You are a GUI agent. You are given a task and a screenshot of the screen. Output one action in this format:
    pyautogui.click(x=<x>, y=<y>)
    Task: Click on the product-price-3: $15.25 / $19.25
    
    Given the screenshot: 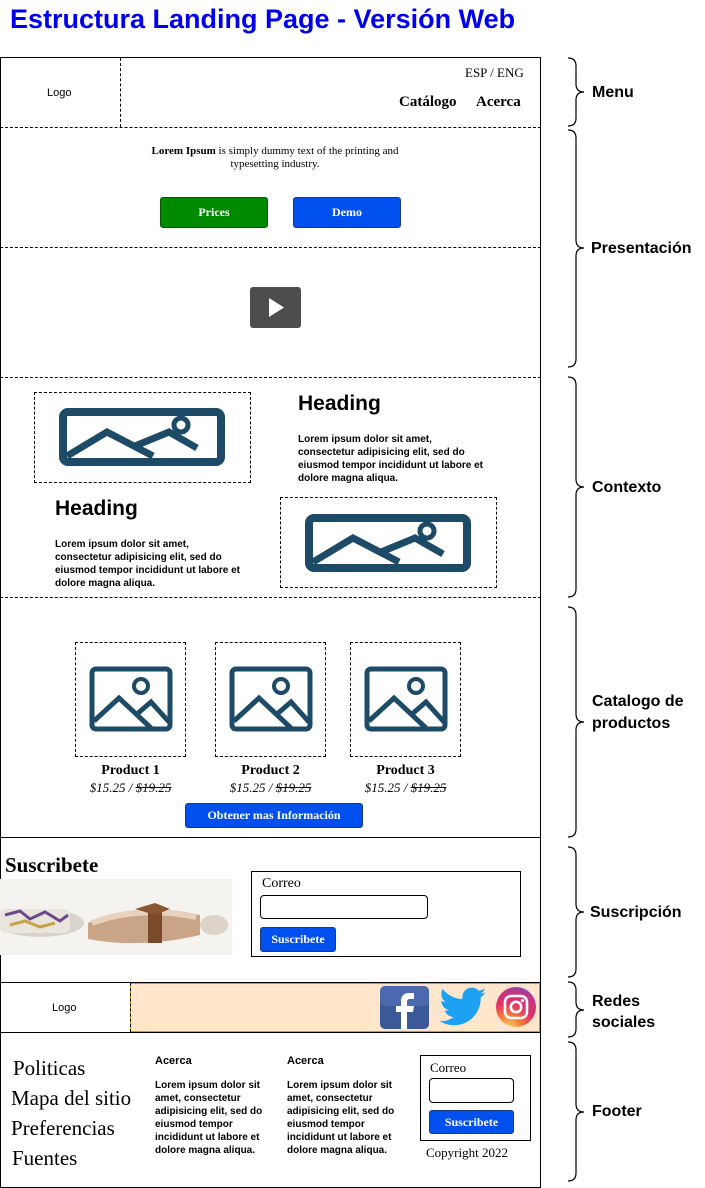 What is the action you would take?
    pyautogui.click(x=405, y=788)
    